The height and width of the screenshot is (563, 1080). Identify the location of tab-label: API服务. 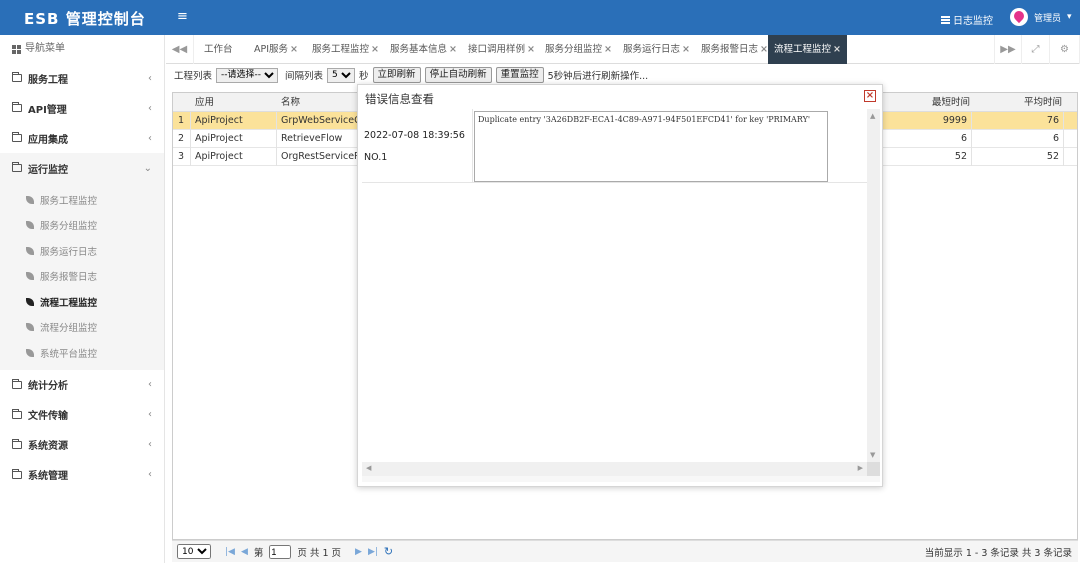
(271, 49).